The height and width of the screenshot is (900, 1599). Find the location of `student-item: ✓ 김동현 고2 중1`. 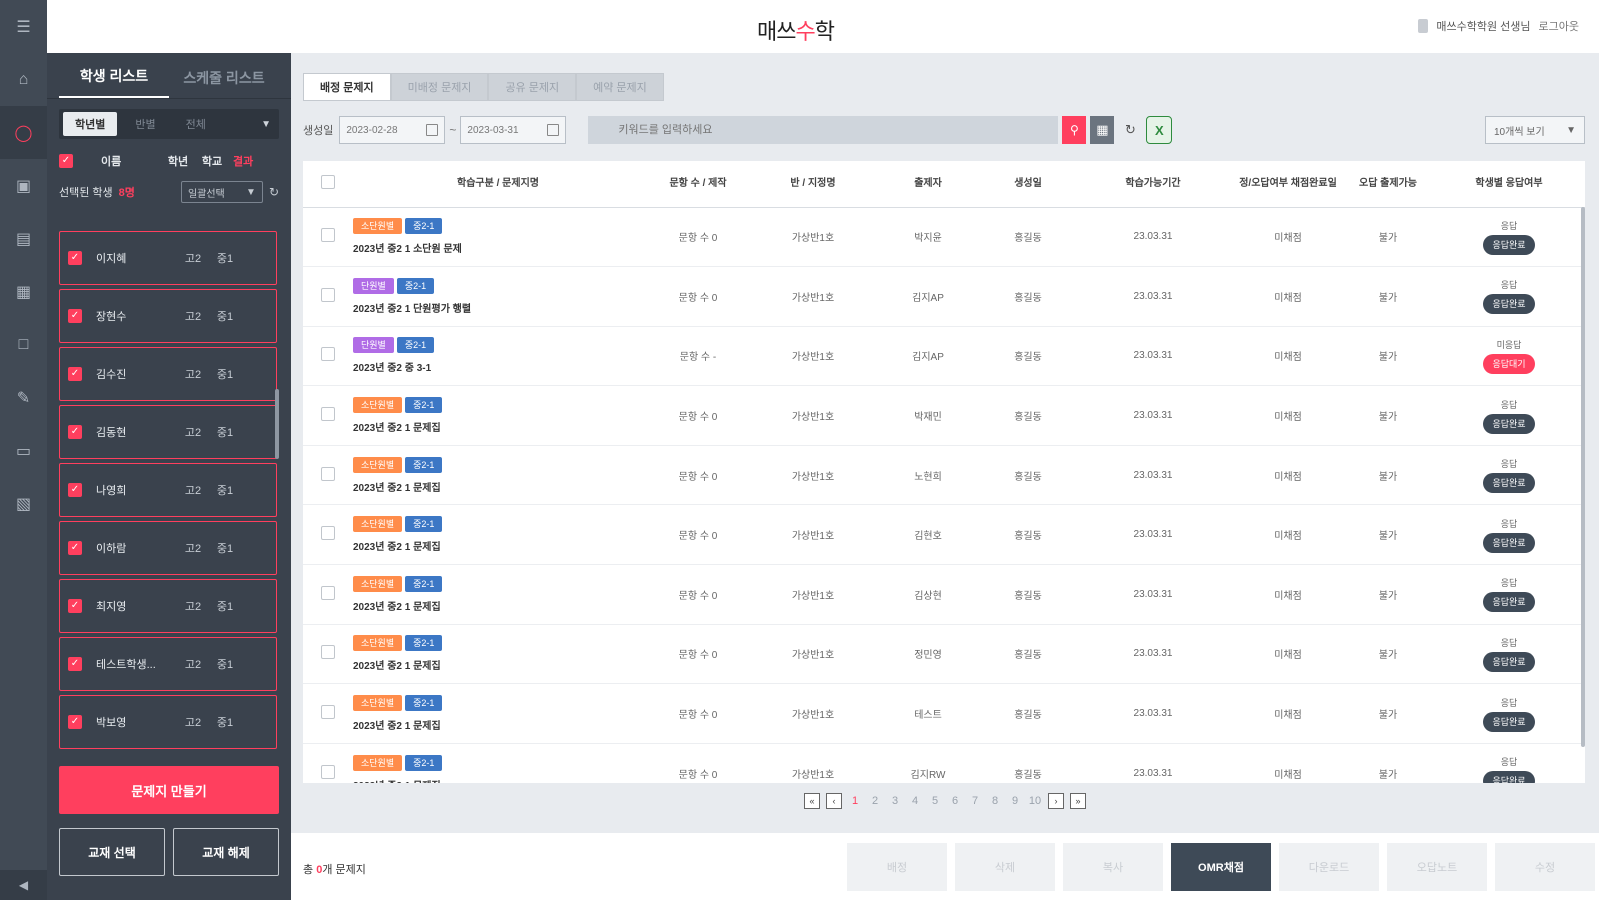

student-item: ✓ 김동현 고2 중1 is located at coordinates (168, 432).